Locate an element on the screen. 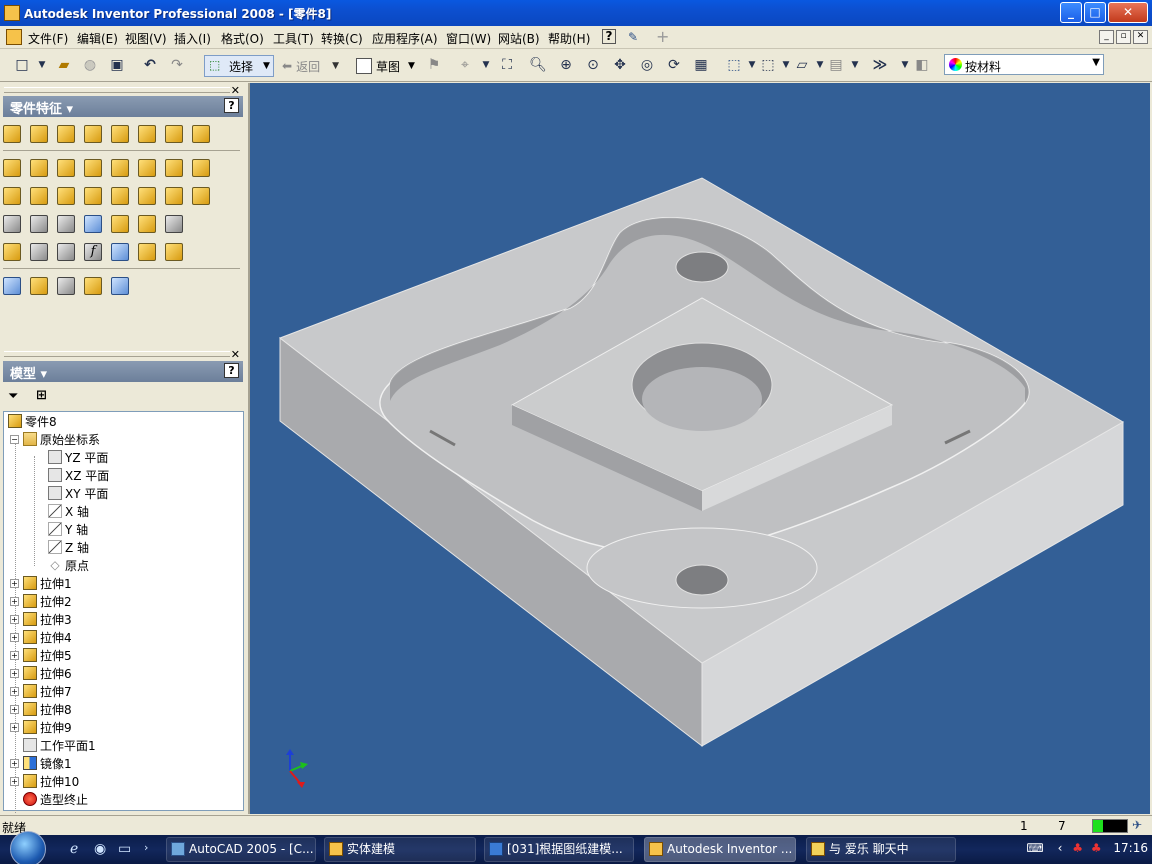  find-icon: ⊞ is located at coordinates (41, 395).